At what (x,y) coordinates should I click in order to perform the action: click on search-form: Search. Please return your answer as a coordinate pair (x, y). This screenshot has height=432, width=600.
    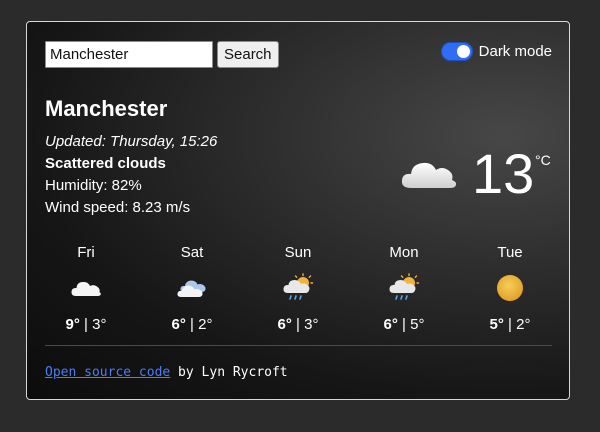
    Looking at the image, I should click on (162, 54).